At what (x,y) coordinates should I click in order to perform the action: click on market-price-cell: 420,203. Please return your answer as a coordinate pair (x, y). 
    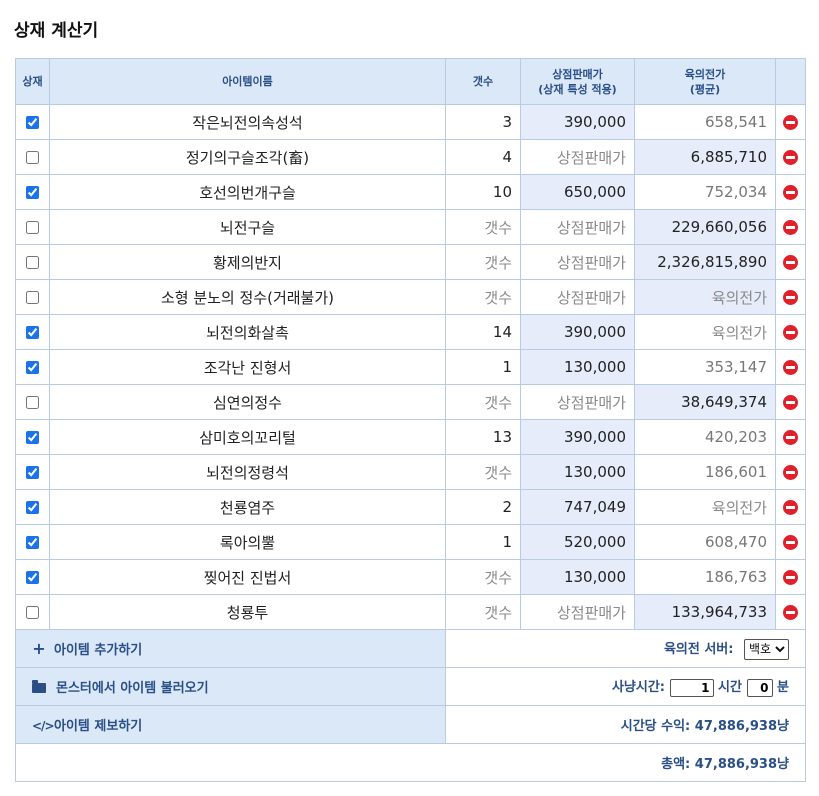
    Looking at the image, I should click on (705, 437).